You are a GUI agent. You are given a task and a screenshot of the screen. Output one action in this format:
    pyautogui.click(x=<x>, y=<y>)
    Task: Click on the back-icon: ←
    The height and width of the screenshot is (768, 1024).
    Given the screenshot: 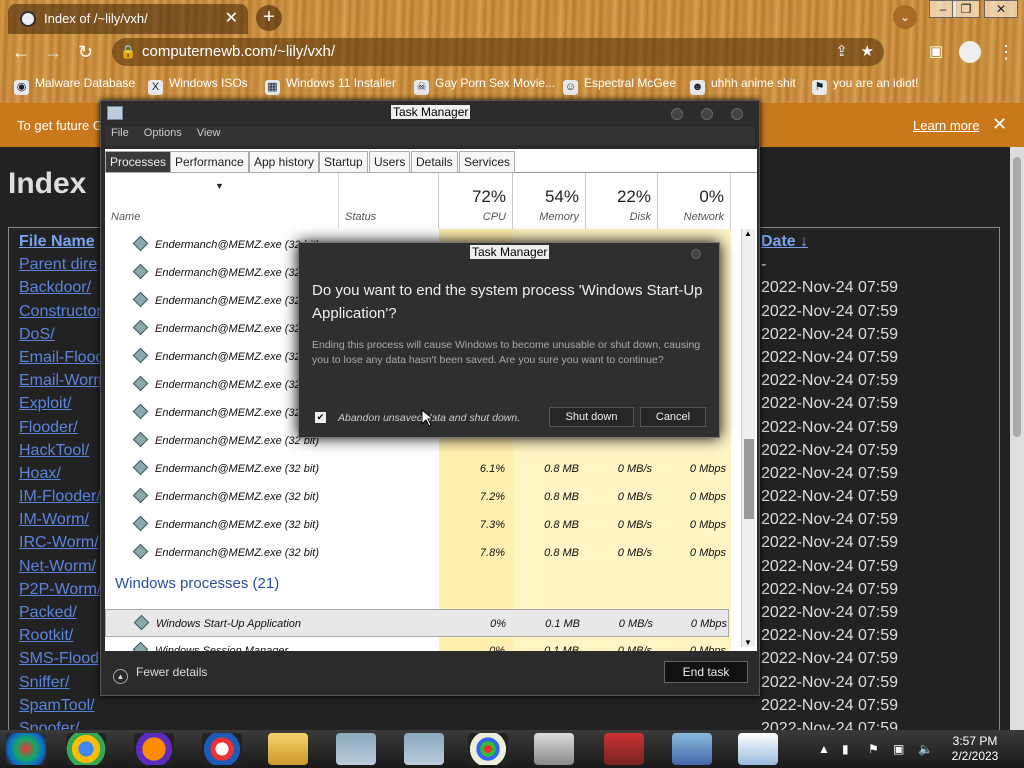 What is the action you would take?
    pyautogui.click(x=21, y=52)
    